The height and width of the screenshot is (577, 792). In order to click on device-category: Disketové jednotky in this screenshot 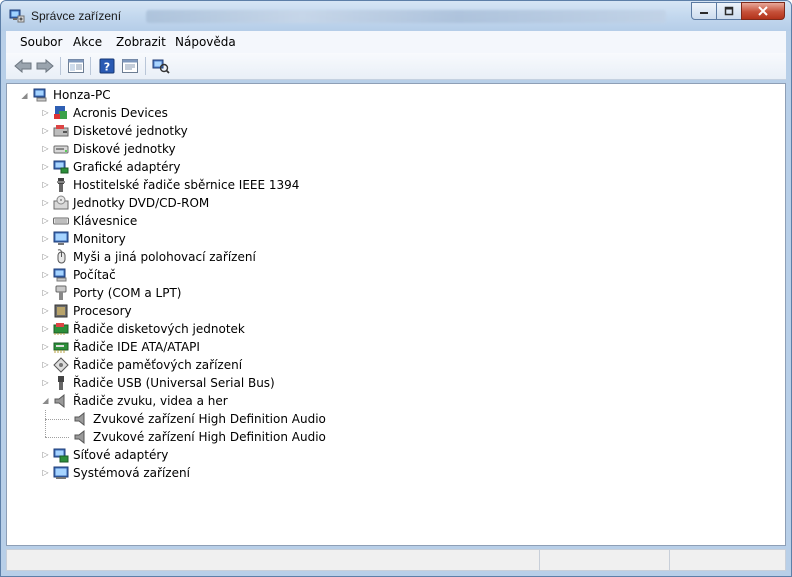, I will do `click(120, 131)`.